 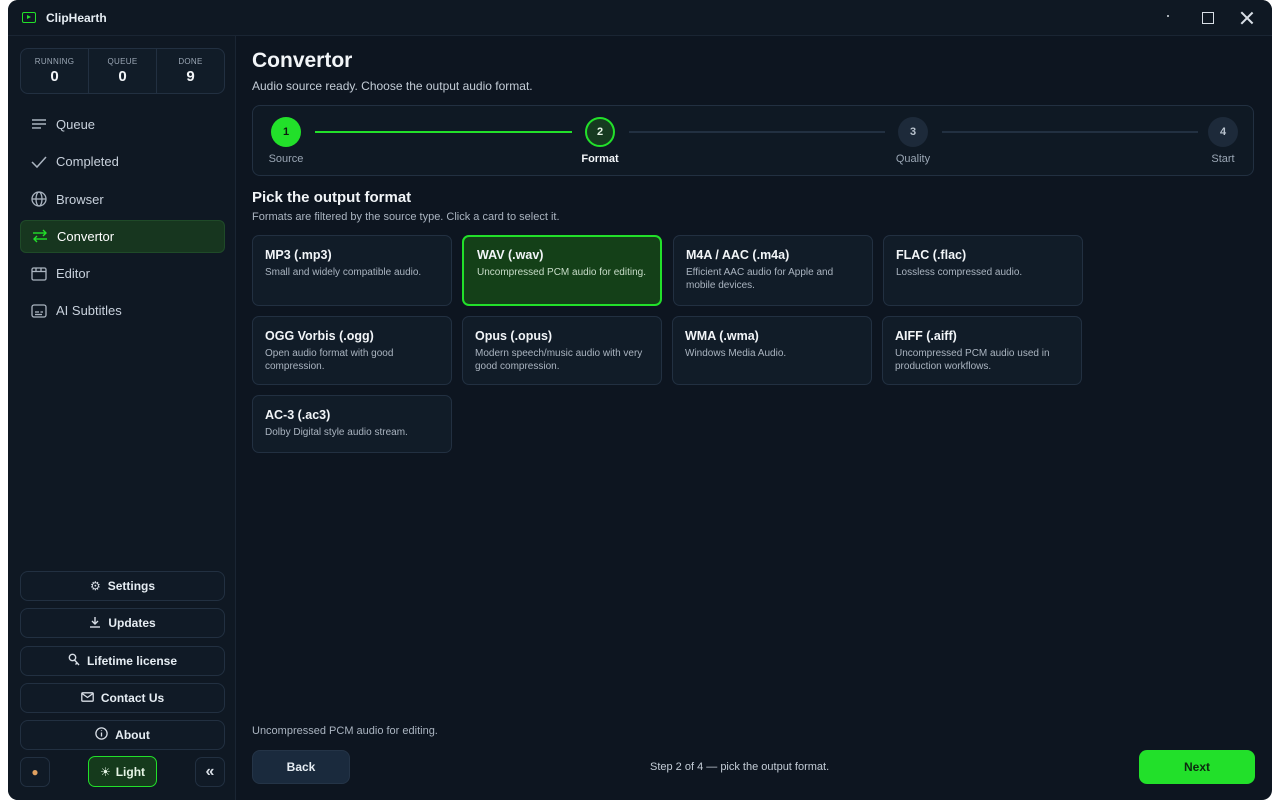 I want to click on key-icon, so click(x=74, y=661).